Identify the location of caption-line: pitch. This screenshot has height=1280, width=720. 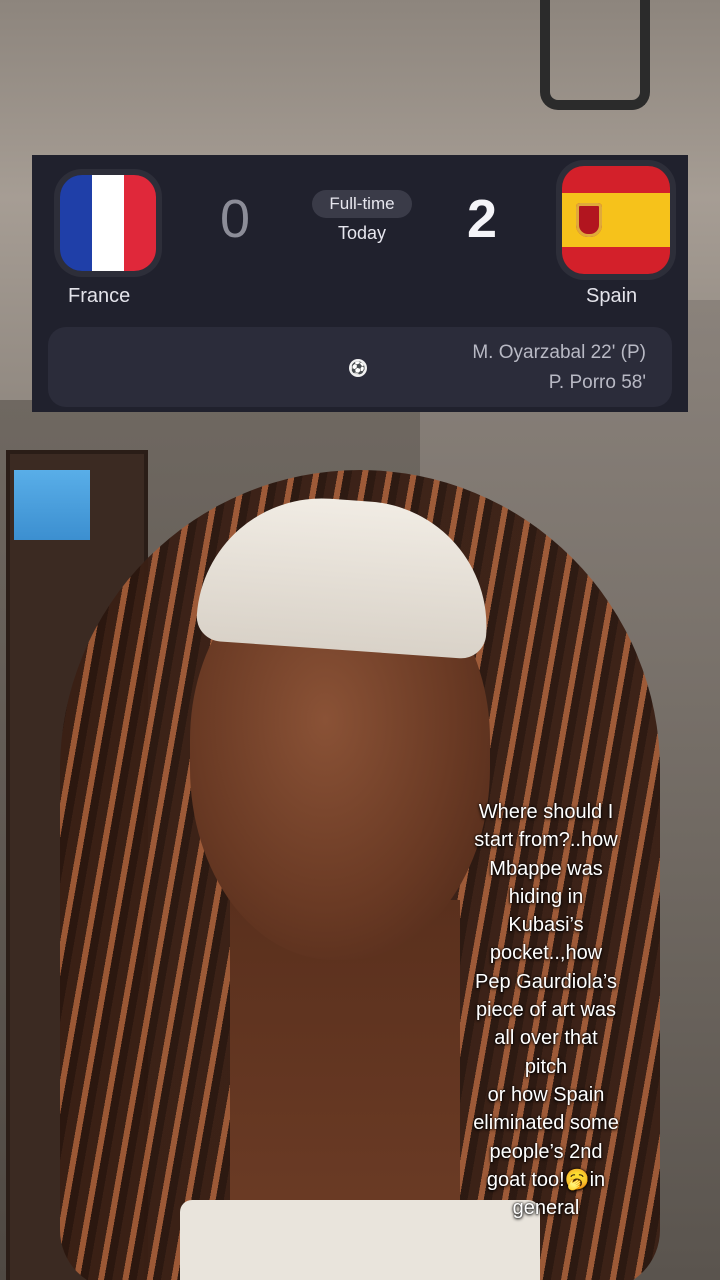
(546, 1066).